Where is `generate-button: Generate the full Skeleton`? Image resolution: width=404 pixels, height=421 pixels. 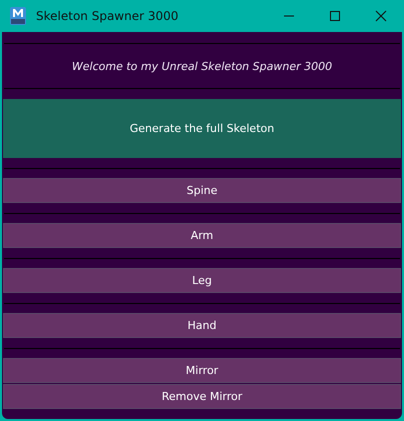 generate-button: Generate the full Skeleton is located at coordinates (202, 128).